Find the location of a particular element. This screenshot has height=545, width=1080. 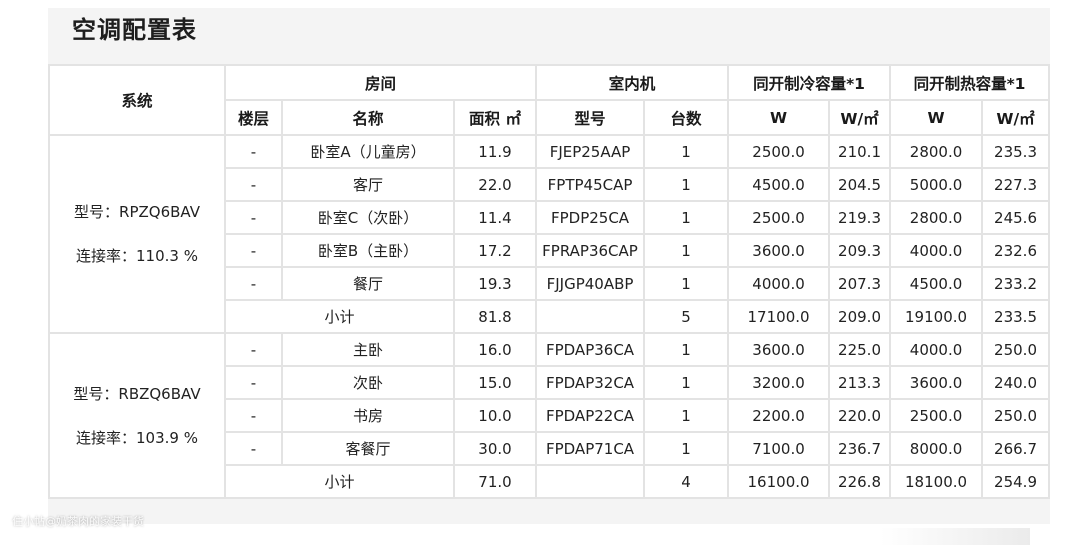

cell-room-name: 卧室B（主卧） is located at coordinates (368, 250).